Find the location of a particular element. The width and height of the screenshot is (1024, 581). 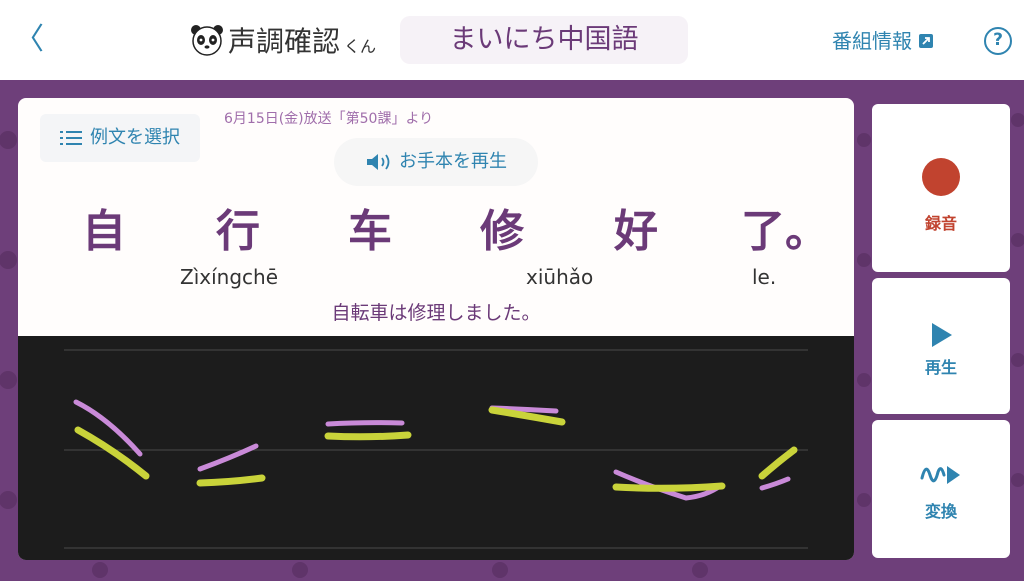

app-header: 〈 声調確認 くん まいにち中国語 番組情報 ? is located at coordinates (512, 40).